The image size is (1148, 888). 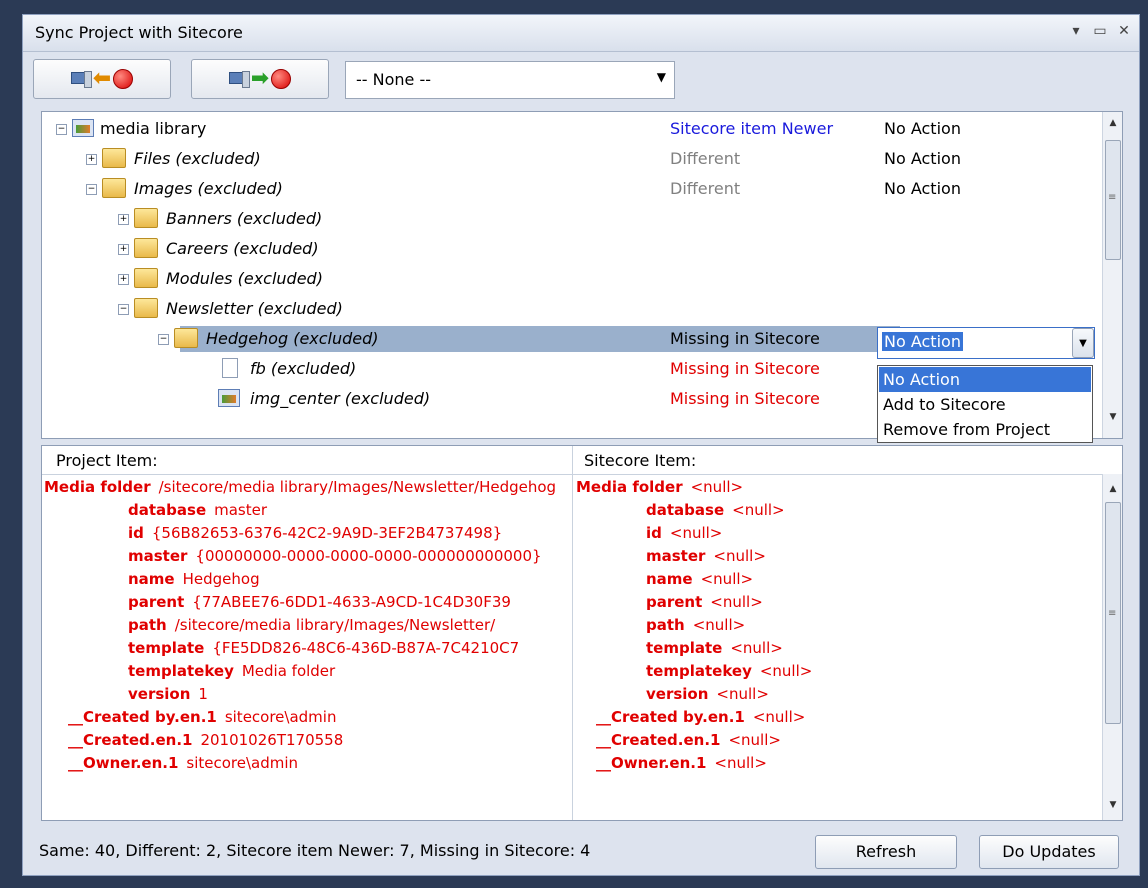 I want to click on field-key: version, so click(x=677, y=694).